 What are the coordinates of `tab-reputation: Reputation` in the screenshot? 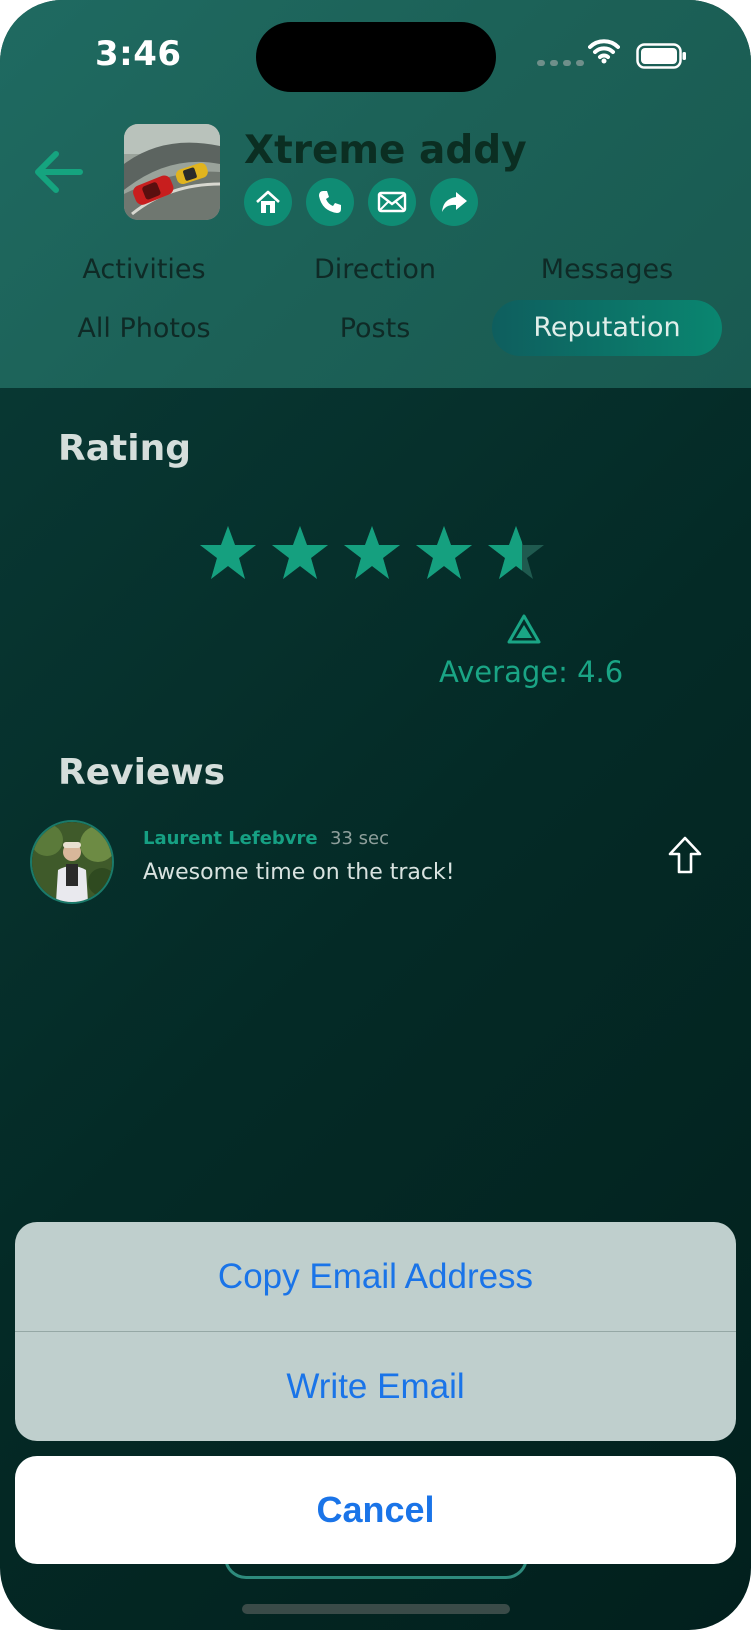 It's located at (607, 328).